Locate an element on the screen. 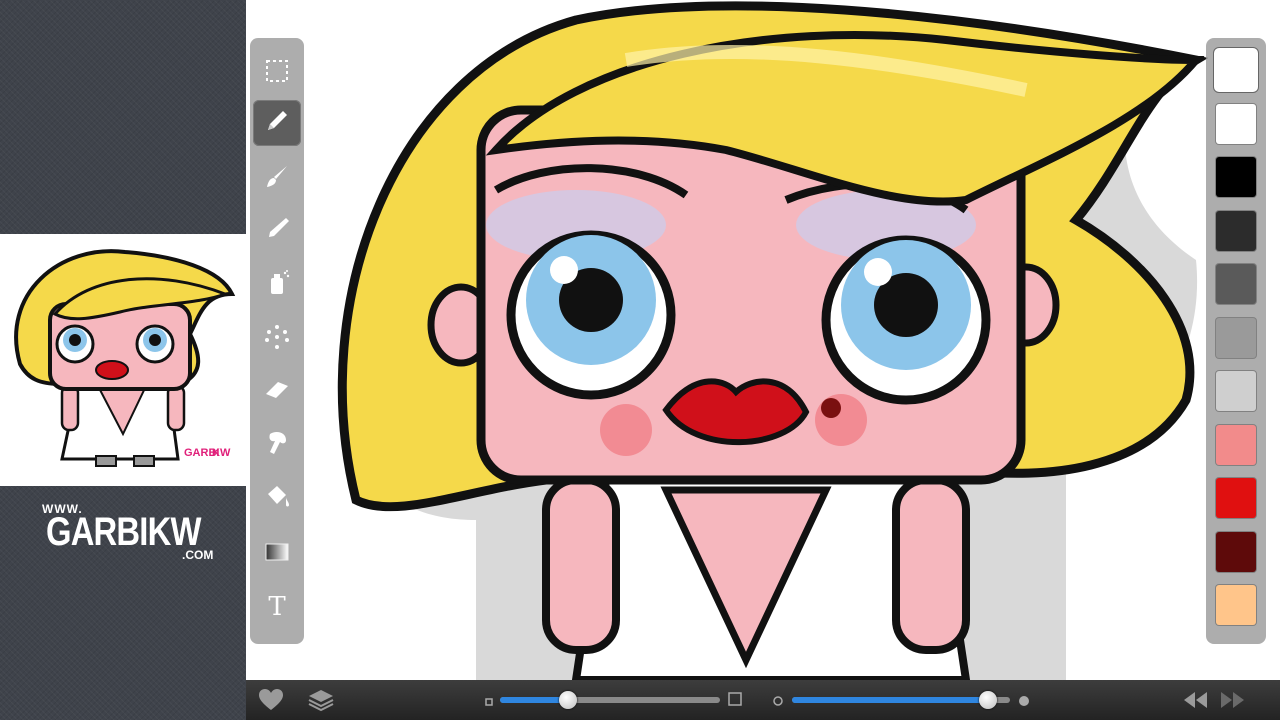 The height and width of the screenshot is (720, 1280). brand-name: GARBIKW is located at coordinates (123, 532).